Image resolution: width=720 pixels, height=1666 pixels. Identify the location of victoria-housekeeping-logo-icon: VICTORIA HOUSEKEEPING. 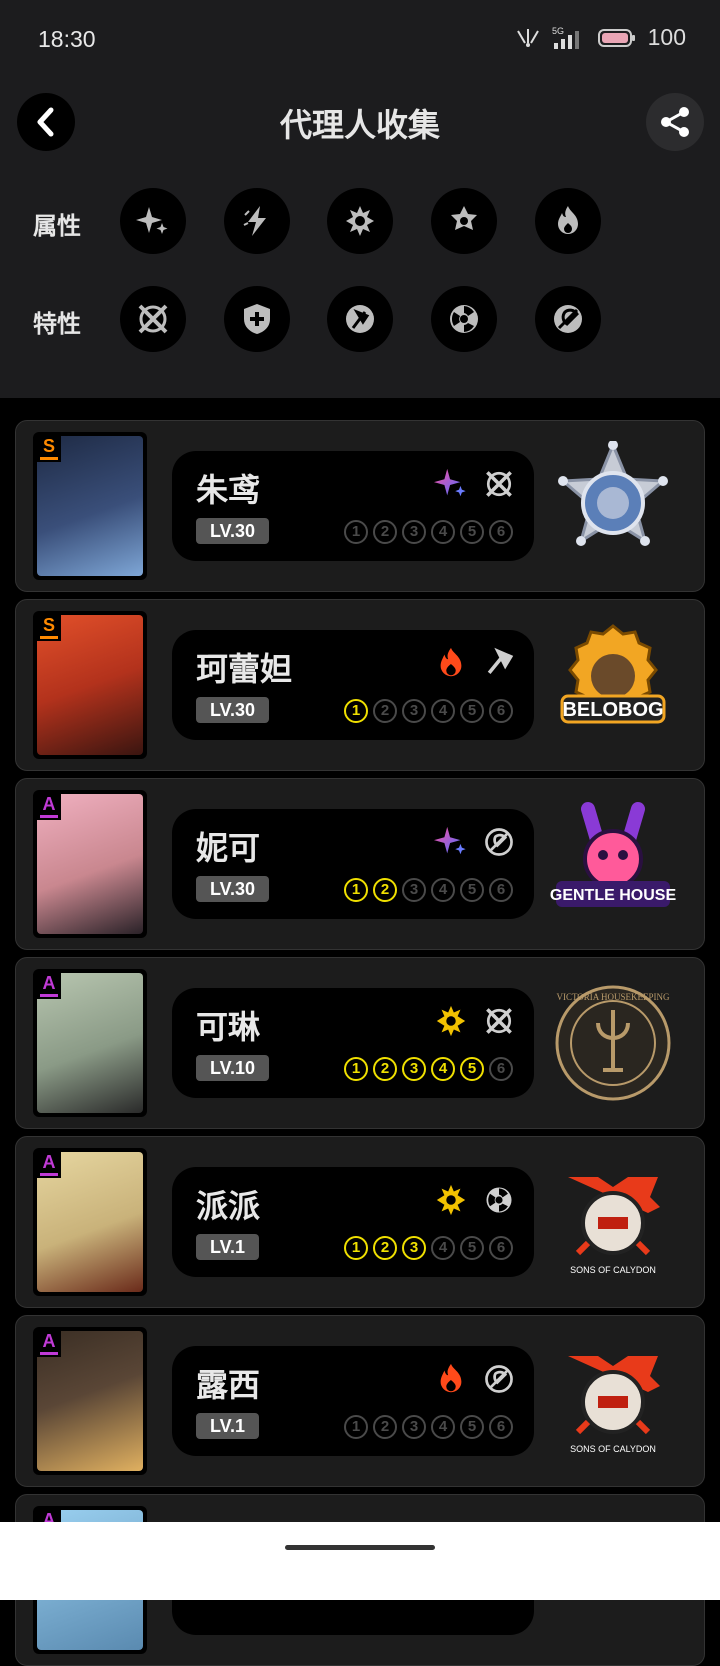
(613, 1043).